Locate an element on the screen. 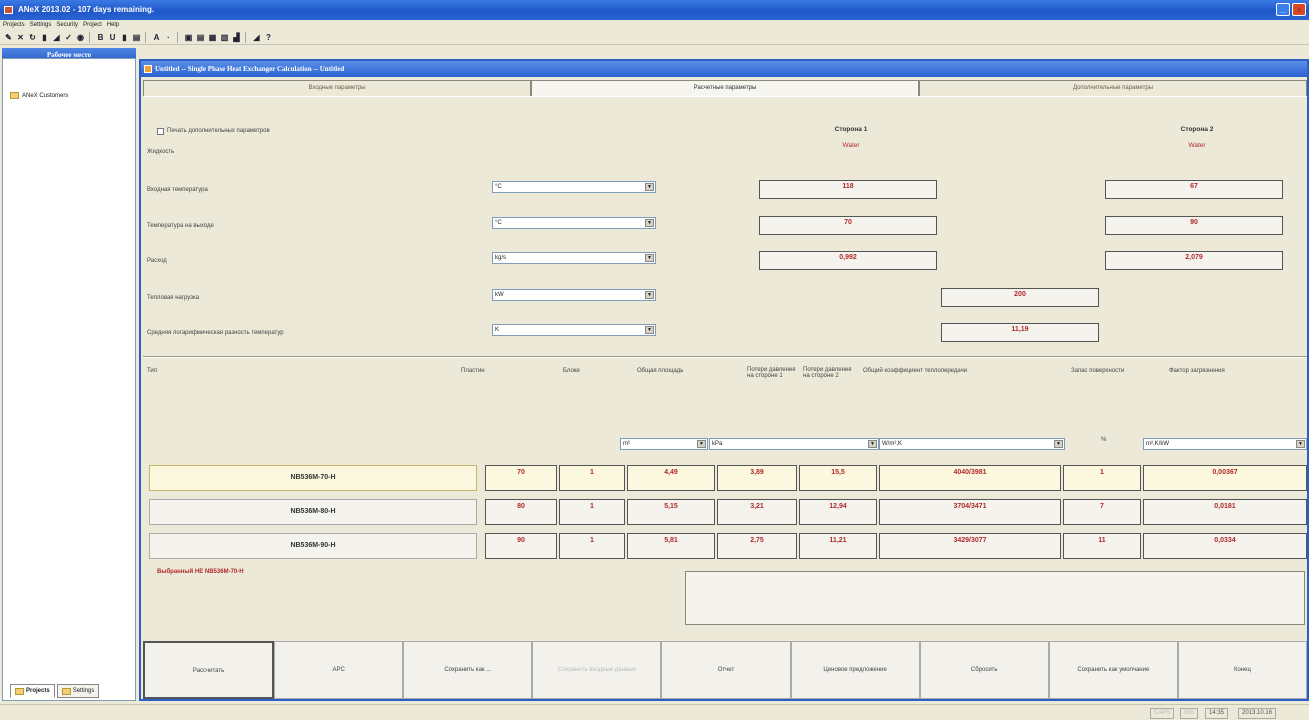  result-margin: 1 is located at coordinates (1102, 478).